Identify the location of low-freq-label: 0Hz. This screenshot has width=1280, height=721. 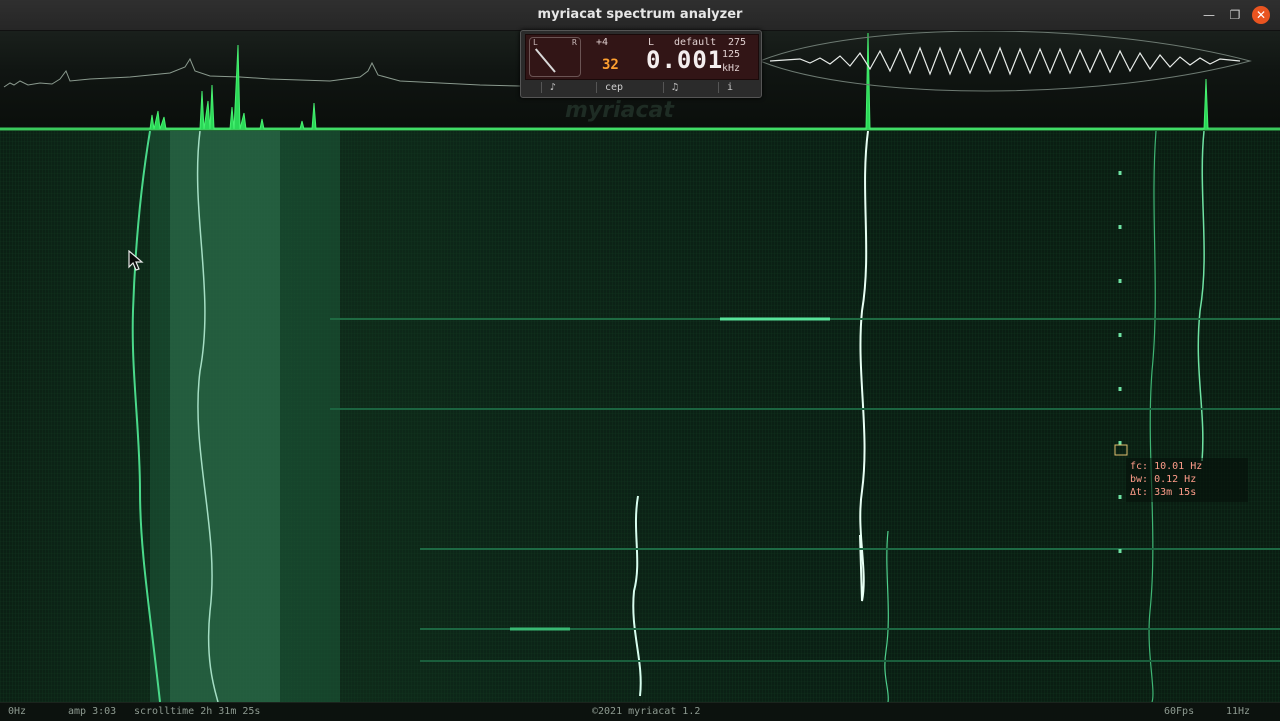
(17, 711).